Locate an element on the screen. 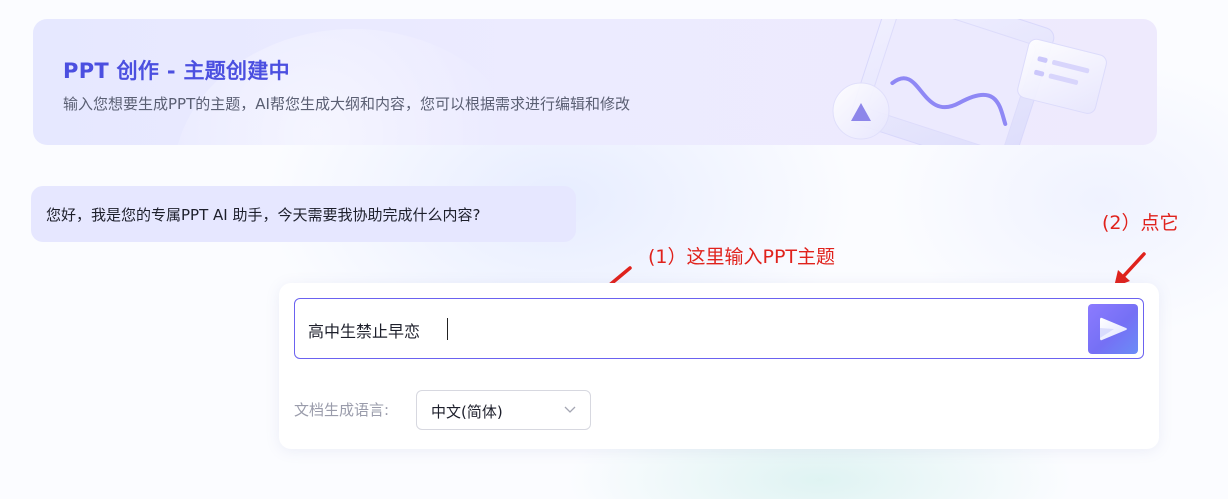  language-label: 文档生成语言: is located at coordinates (342, 410).